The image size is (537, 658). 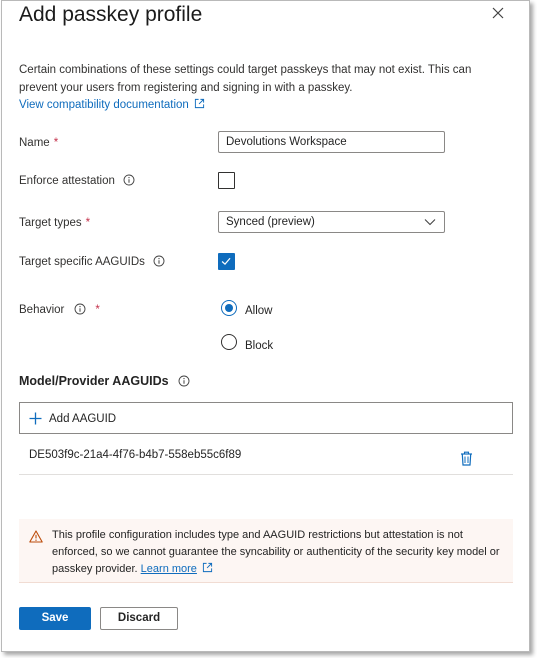 I want to click on behavior-allow-radio, so click(x=229, y=308).